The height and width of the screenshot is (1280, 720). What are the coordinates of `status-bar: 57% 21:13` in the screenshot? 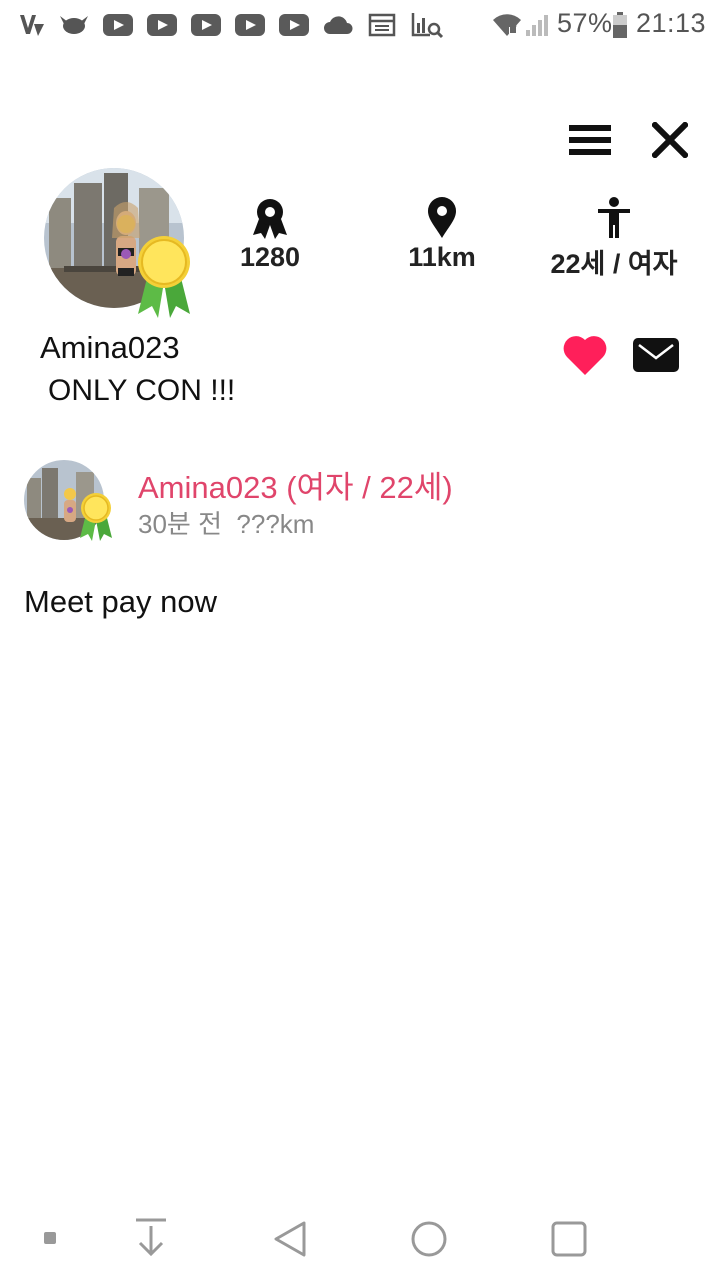 It's located at (360, 26).